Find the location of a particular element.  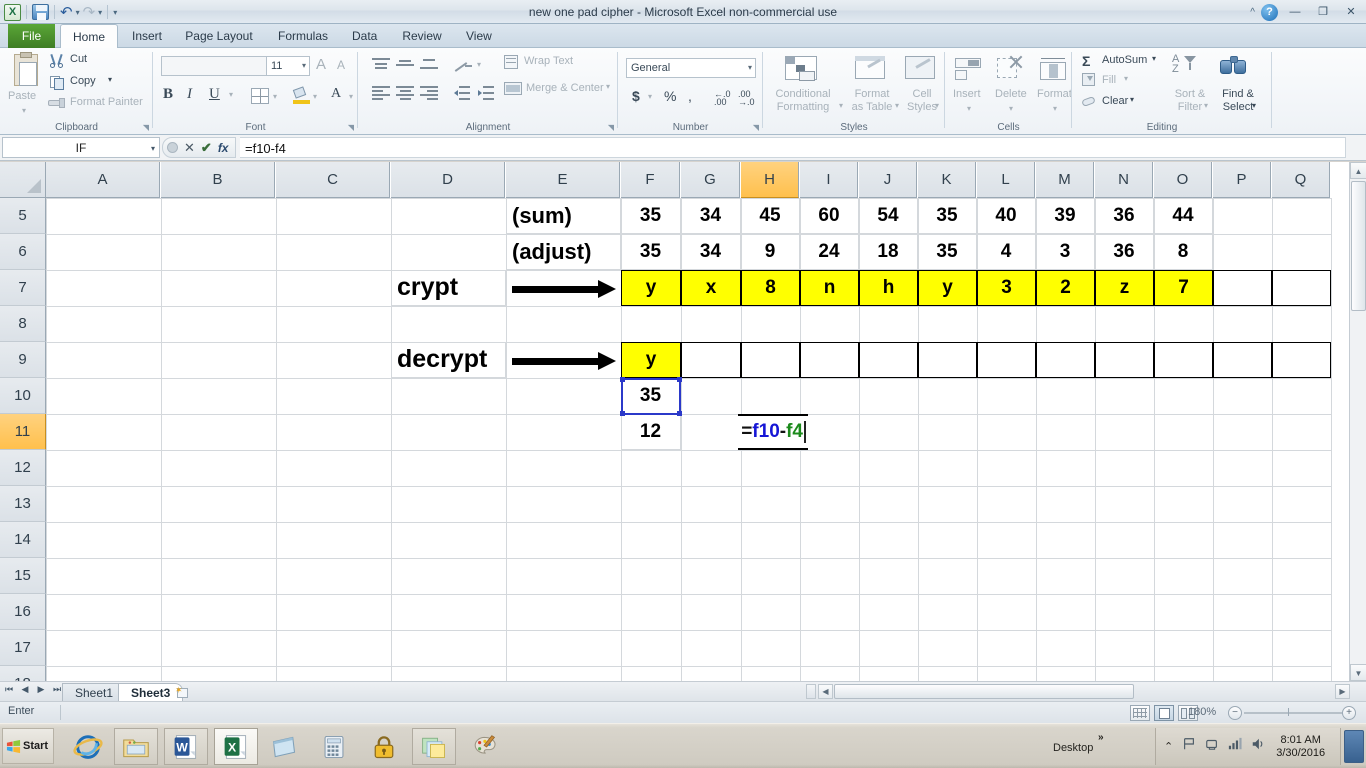

cell-K6: 35 is located at coordinates (947, 252).